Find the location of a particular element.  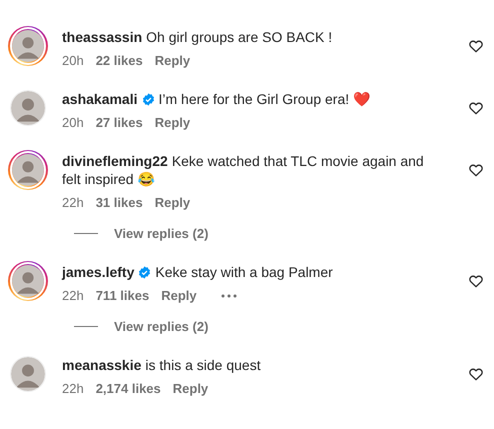

more-options-icon is located at coordinates (228, 296).